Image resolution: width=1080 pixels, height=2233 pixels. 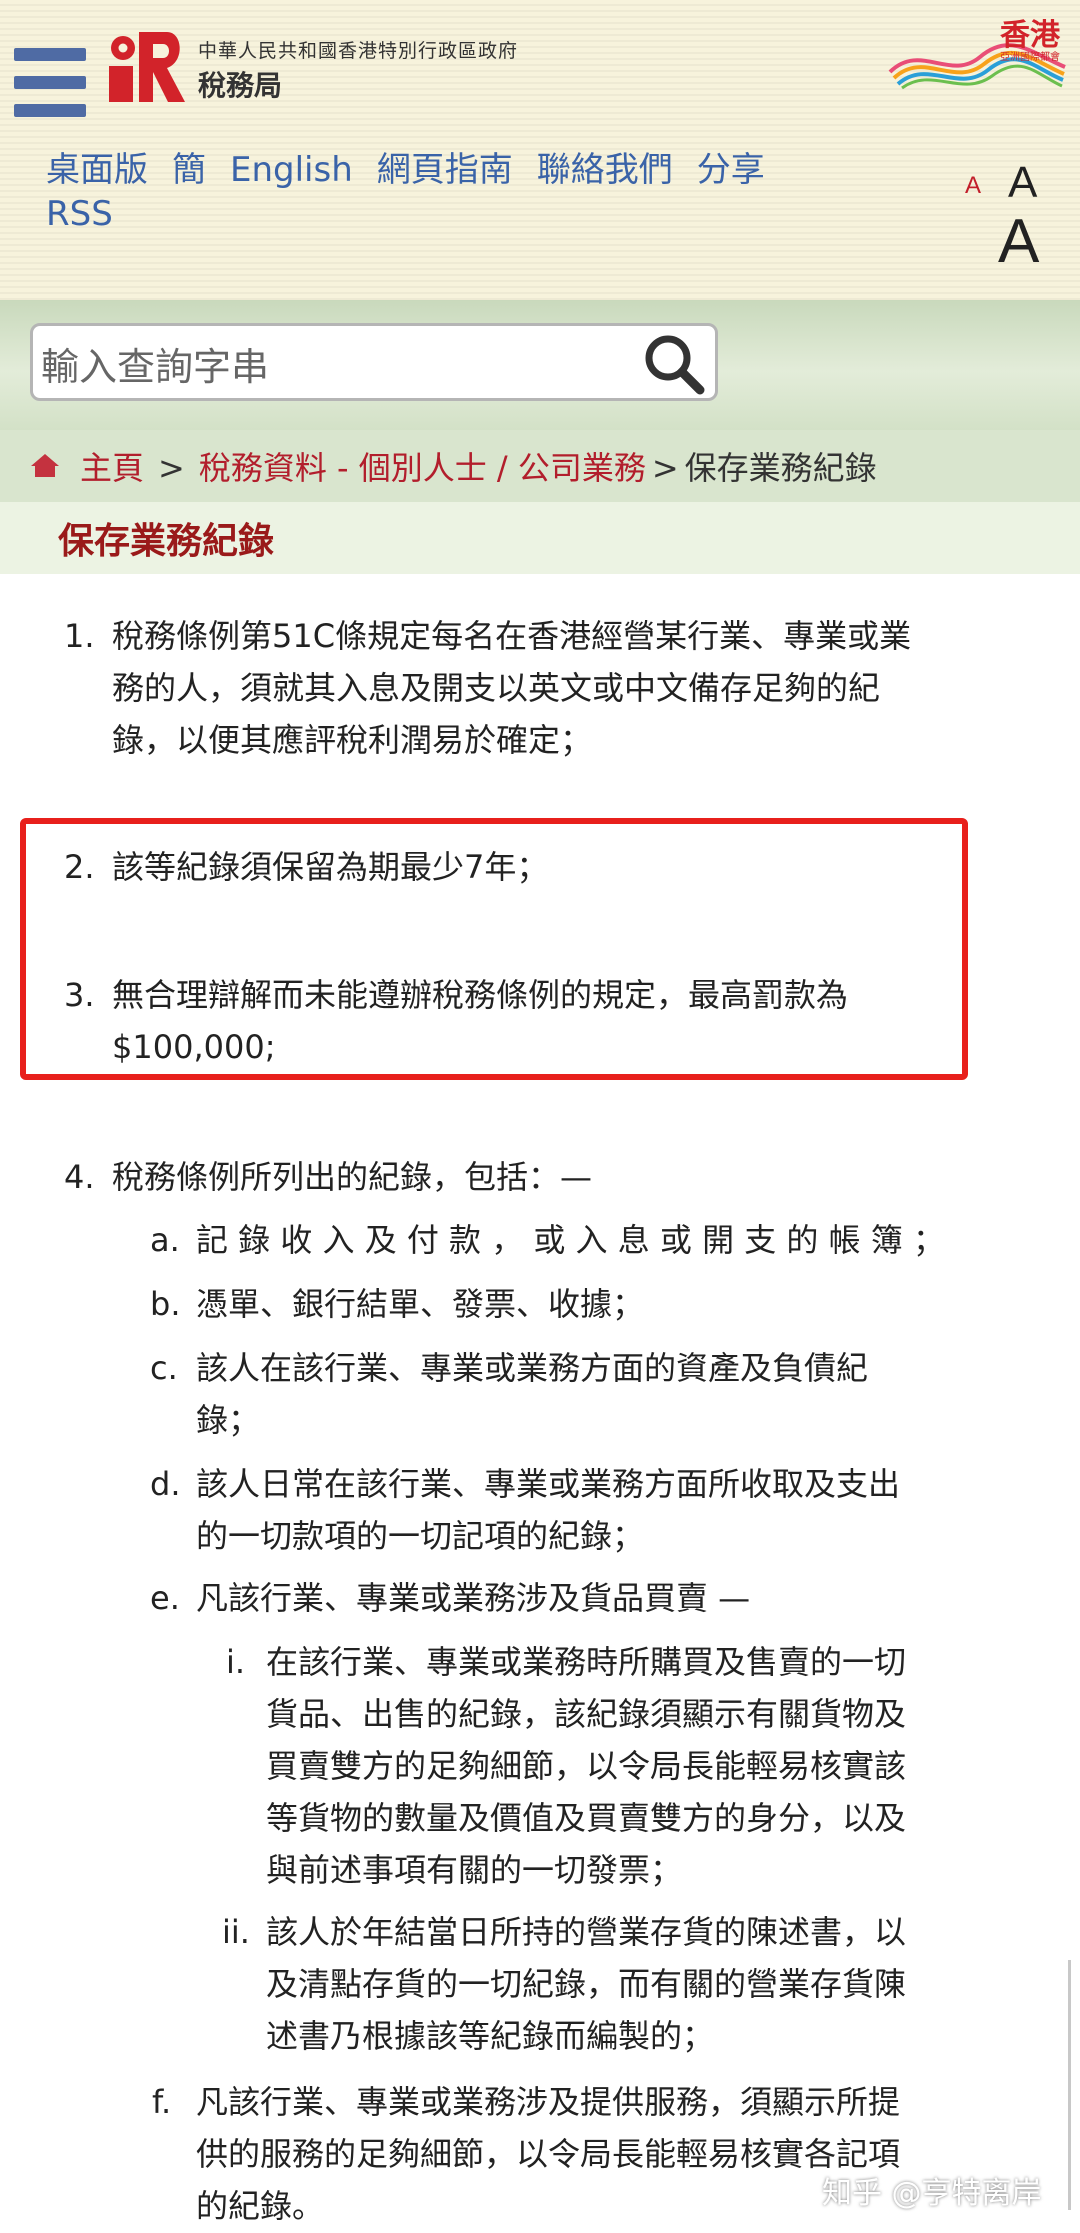 What do you see at coordinates (166, 541) in the screenshot?
I see `page-title: 保存業務紀錄` at bounding box center [166, 541].